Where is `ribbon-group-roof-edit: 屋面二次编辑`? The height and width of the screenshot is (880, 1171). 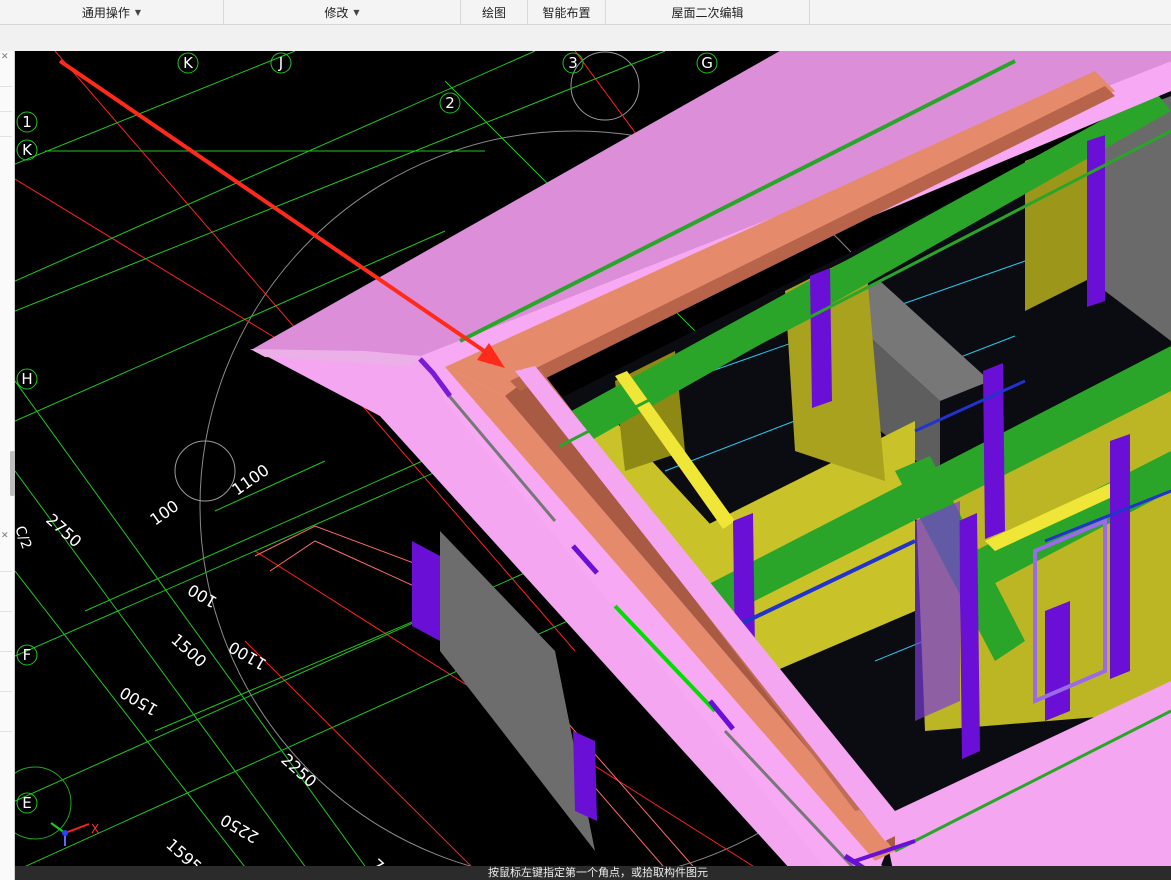 ribbon-group-roof-edit: 屋面二次编辑 is located at coordinates (708, 12).